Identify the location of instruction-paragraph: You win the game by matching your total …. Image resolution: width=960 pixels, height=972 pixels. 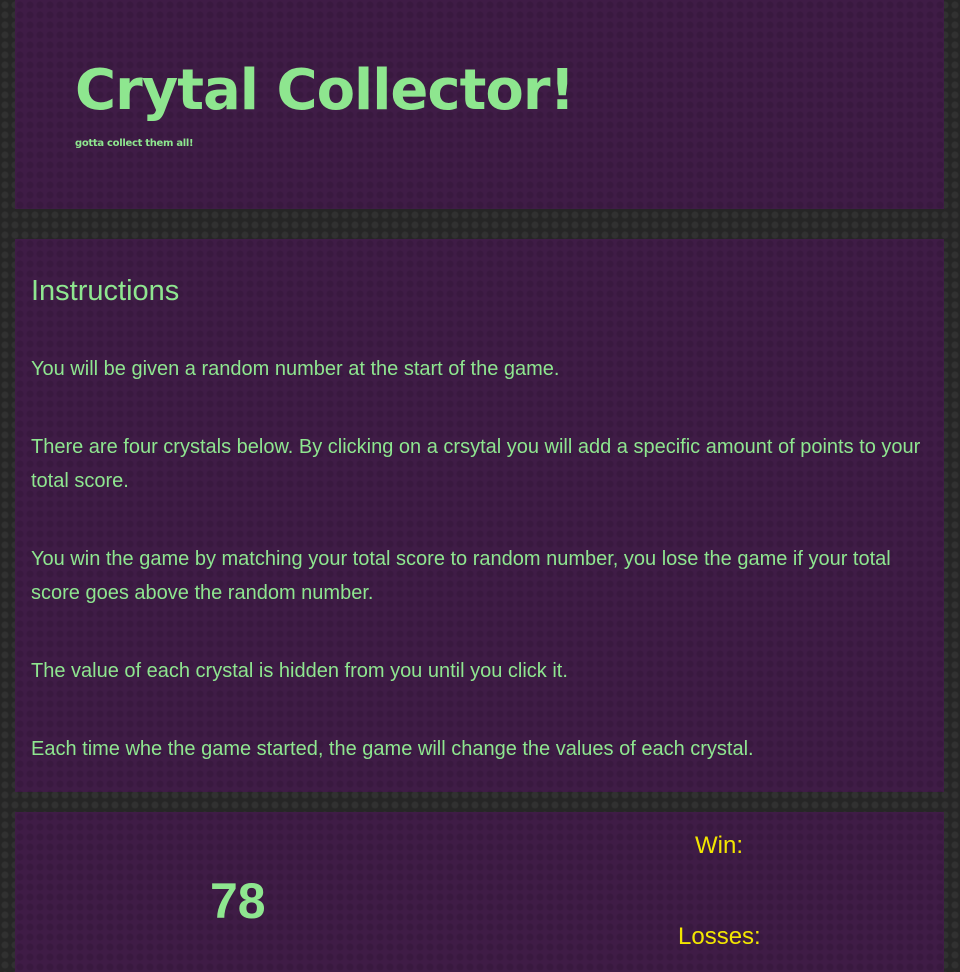
(461, 576).